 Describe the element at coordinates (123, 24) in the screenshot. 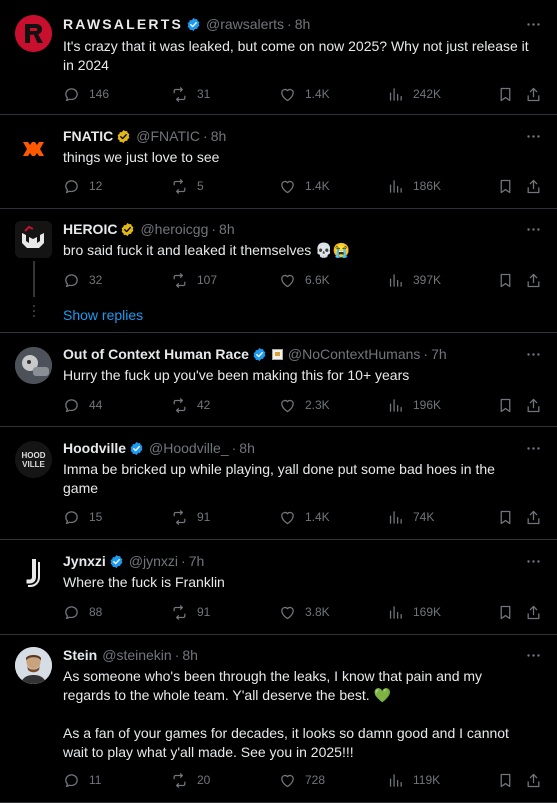

I see `display-name: RAWSALERTS` at that location.